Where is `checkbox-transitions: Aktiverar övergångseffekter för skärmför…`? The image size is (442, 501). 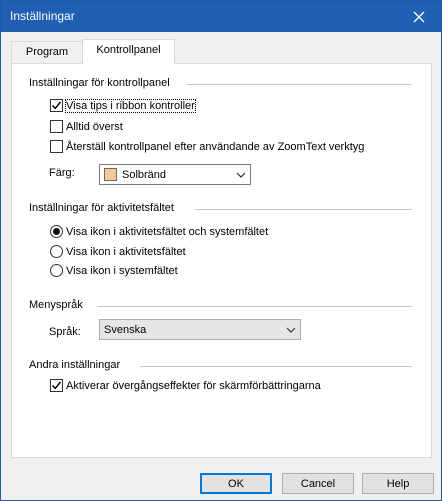 checkbox-transitions: Aktiverar övergångseffekter för skärmför… is located at coordinates (185, 385).